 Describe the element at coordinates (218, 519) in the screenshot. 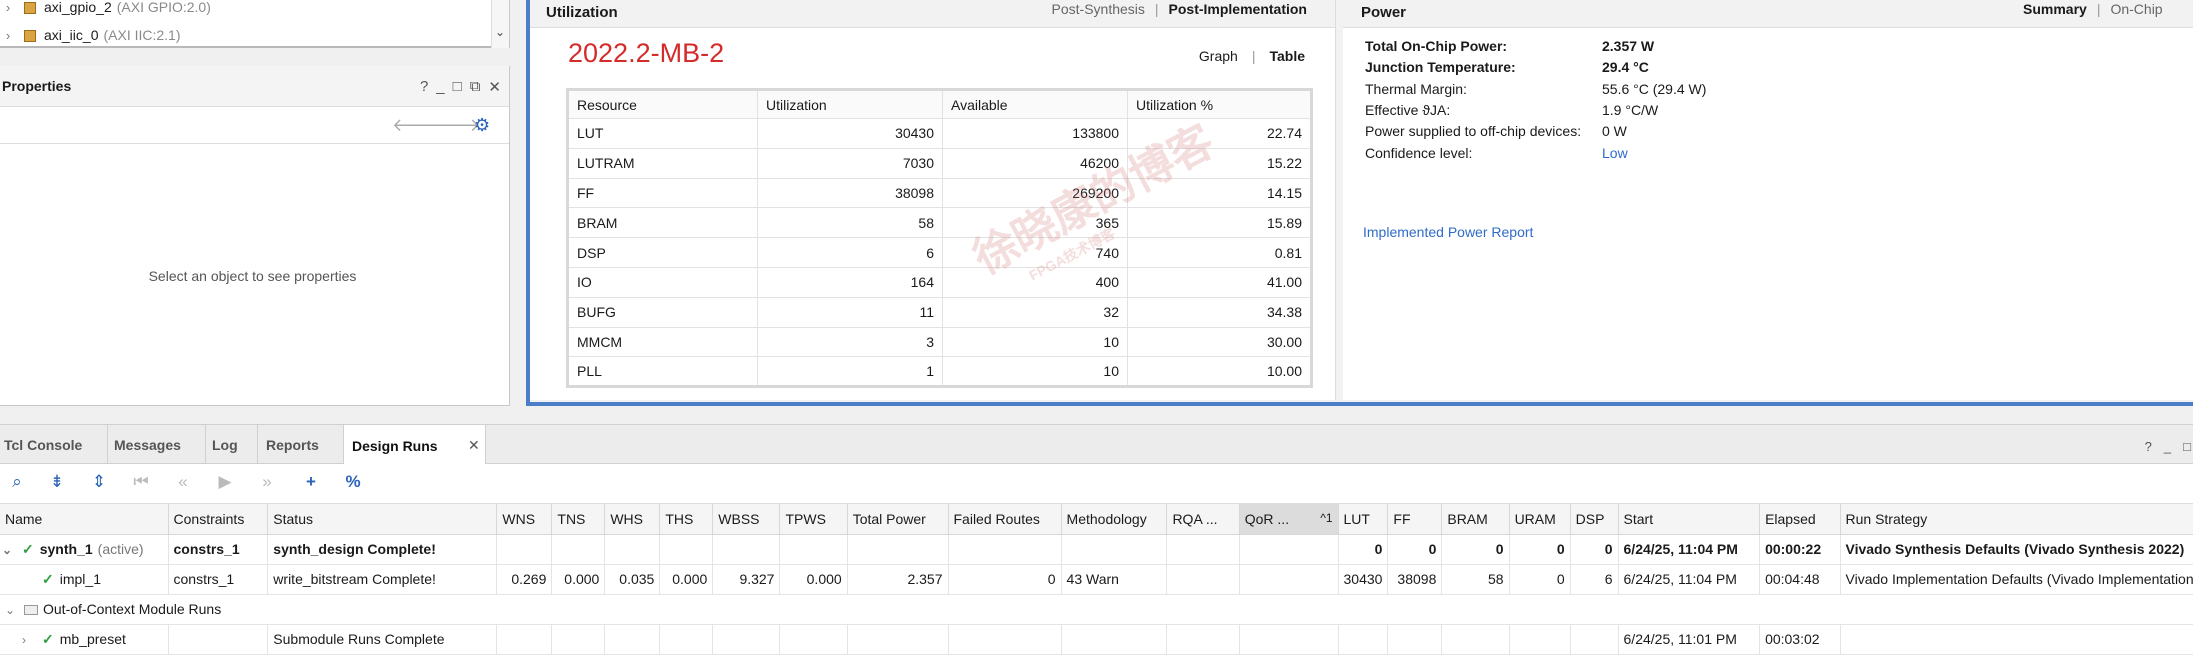

I see `column-header: Constraints` at that location.